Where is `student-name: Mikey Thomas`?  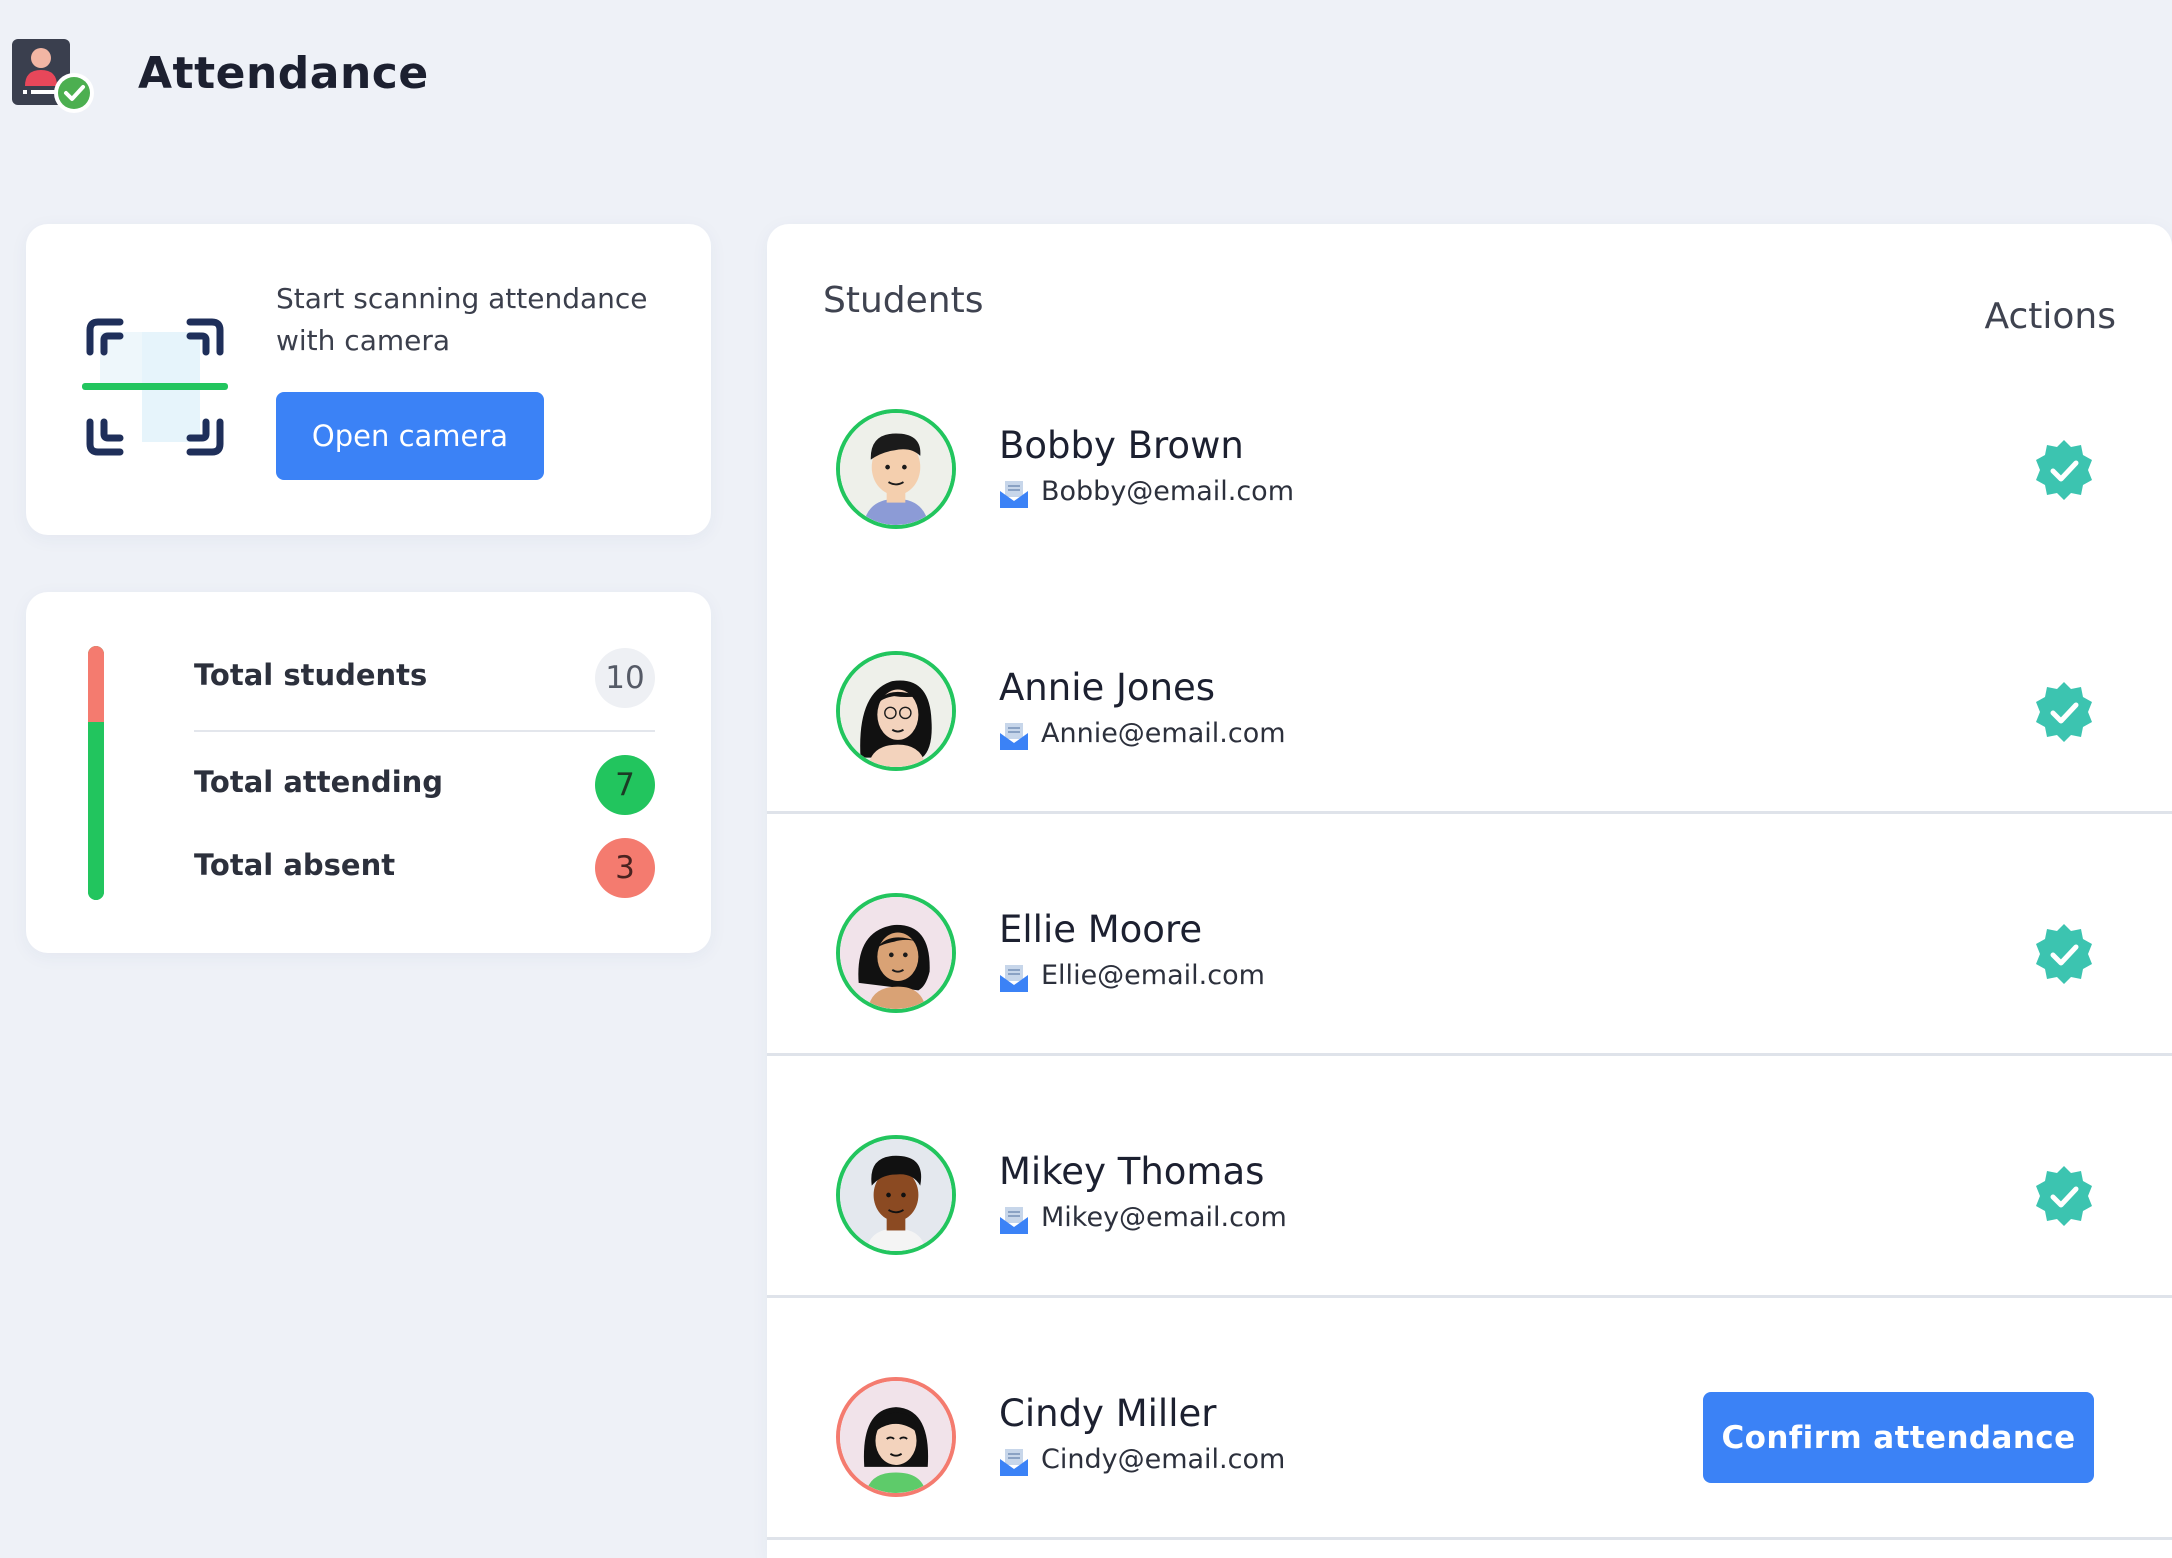 student-name: Mikey Thomas is located at coordinates (1132, 1171).